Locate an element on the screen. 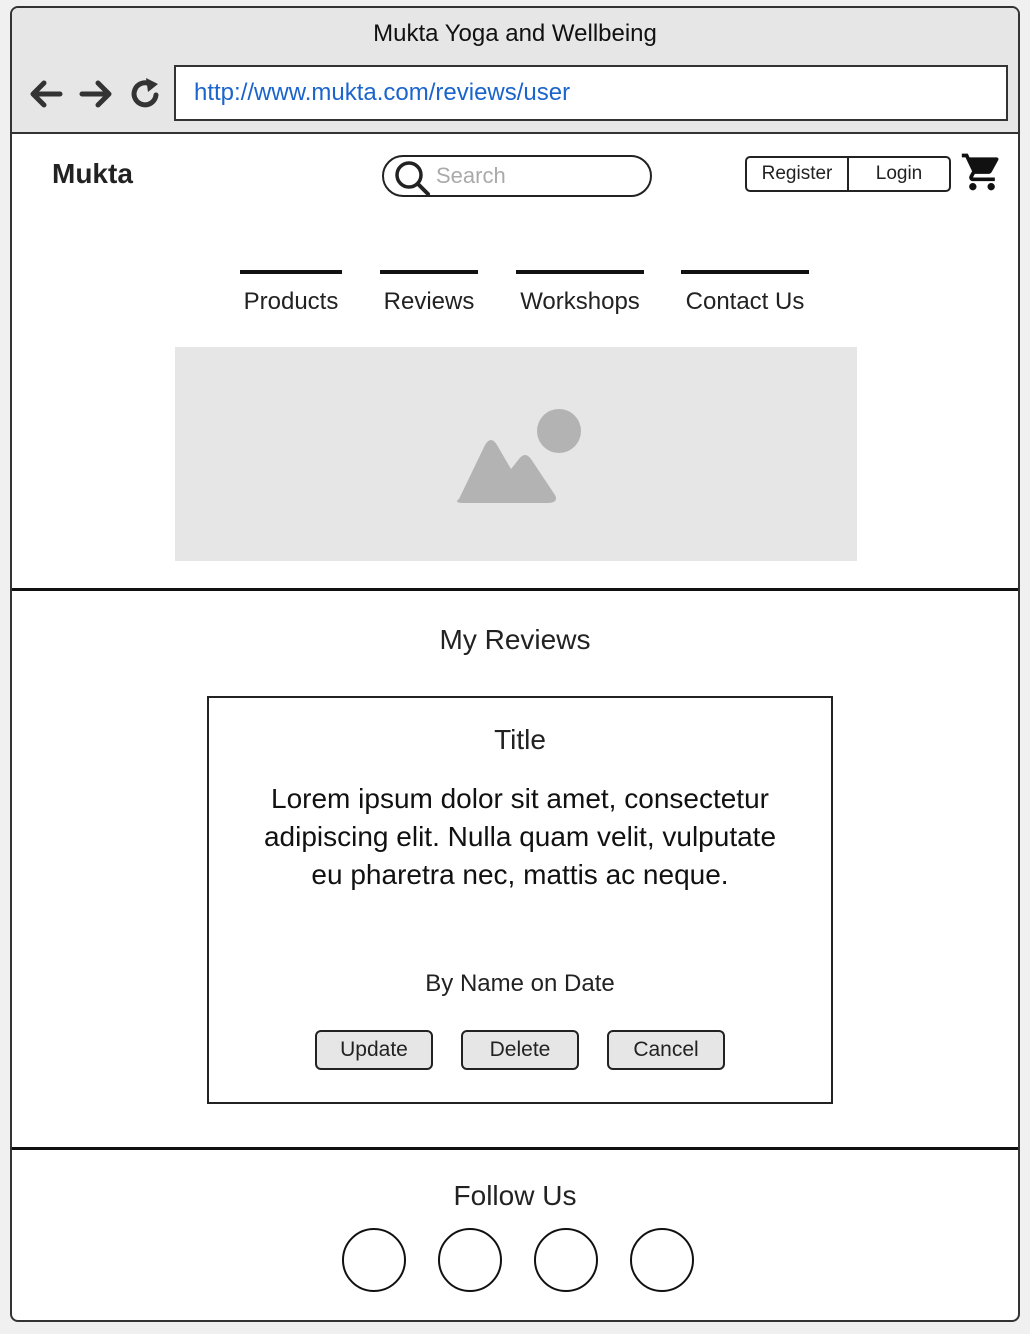 The image size is (1030, 1334). nav-item-products: Products is located at coordinates (291, 304).